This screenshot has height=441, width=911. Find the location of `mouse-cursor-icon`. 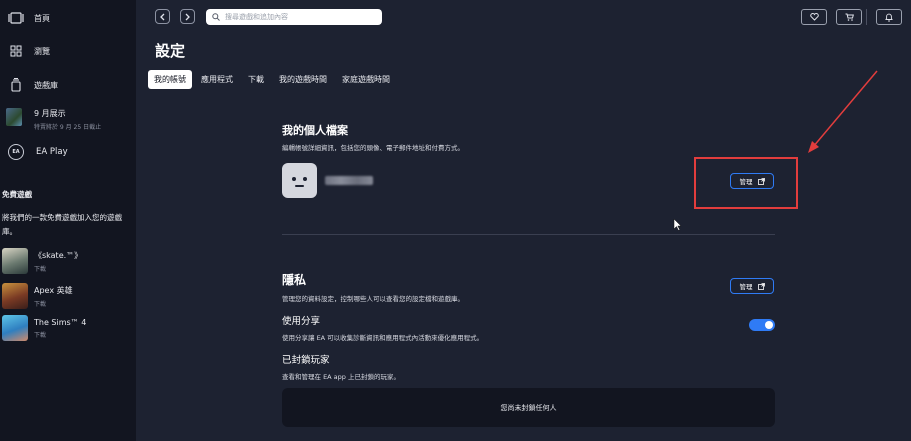

mouse-cursor-icon is located at coordinates (677, 224).